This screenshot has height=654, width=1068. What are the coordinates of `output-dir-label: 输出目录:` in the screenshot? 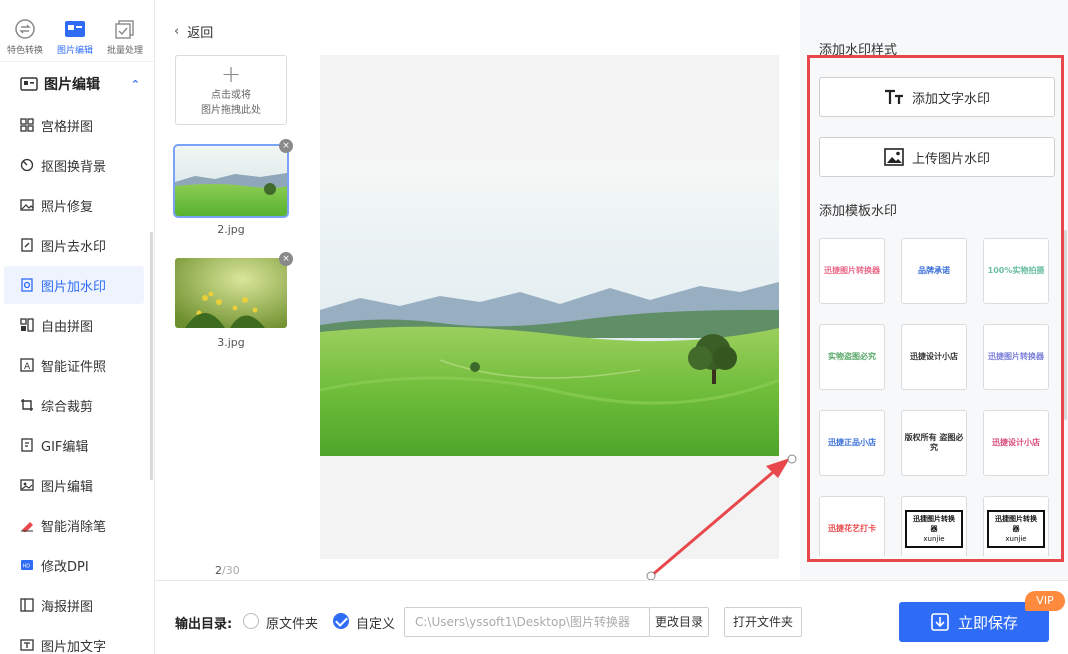 It's located at (204, 624).